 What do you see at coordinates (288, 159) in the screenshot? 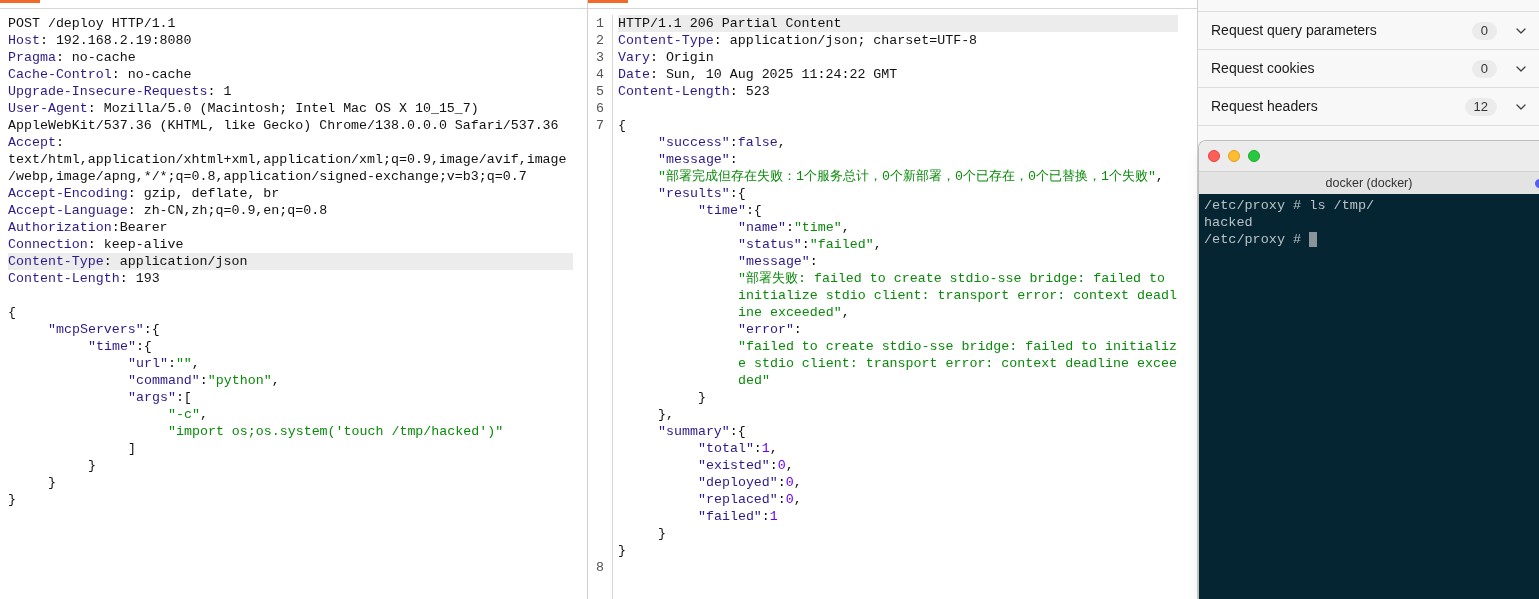
I see `code-line: Accept: text/html,application/xhtml+xml,application/xml;q=0.9,image/avif,image/webp,image/apng,*/*;q=0.8,application/signed-exchange;v=b3;q=0.7` at bounding box center [288, 159].